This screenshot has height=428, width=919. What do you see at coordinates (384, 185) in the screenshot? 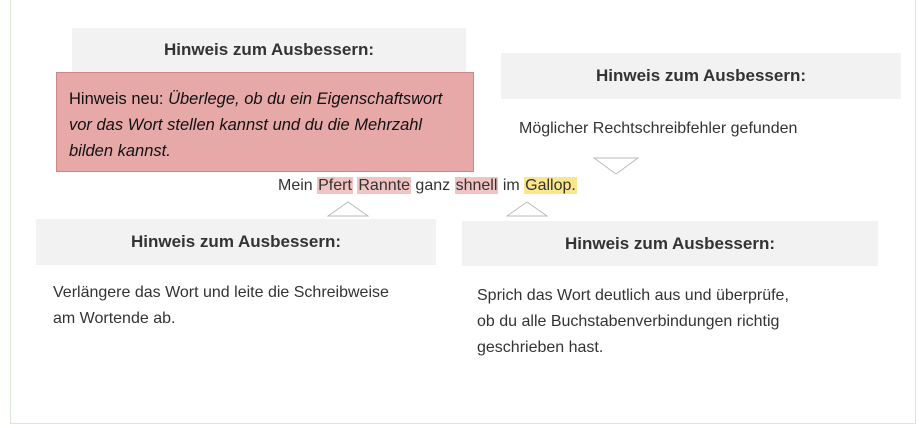
I see `error-word-rannte: Rannte` at bounding box center [384, 185].